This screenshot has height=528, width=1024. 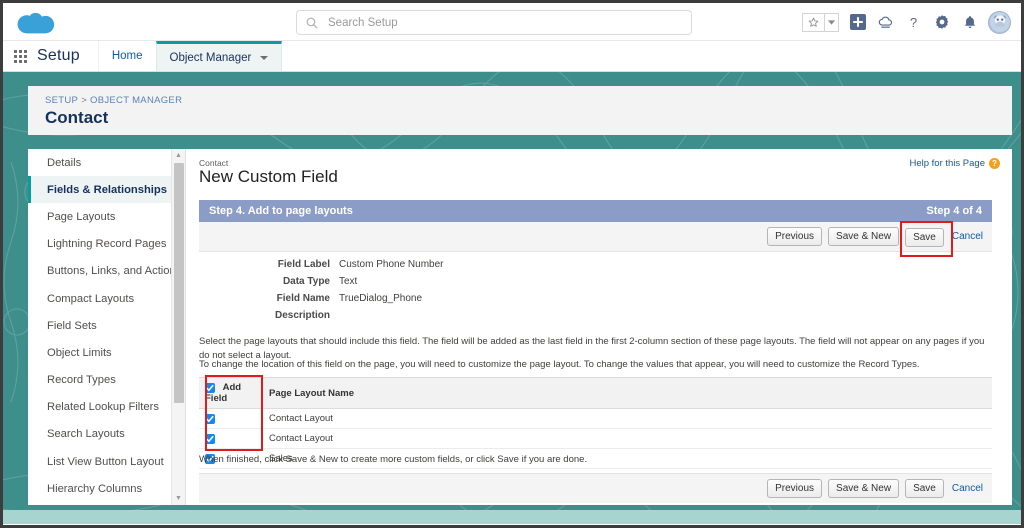 I want to click on sidebar-item-label: Object Limits, so click(x=79, y=352).